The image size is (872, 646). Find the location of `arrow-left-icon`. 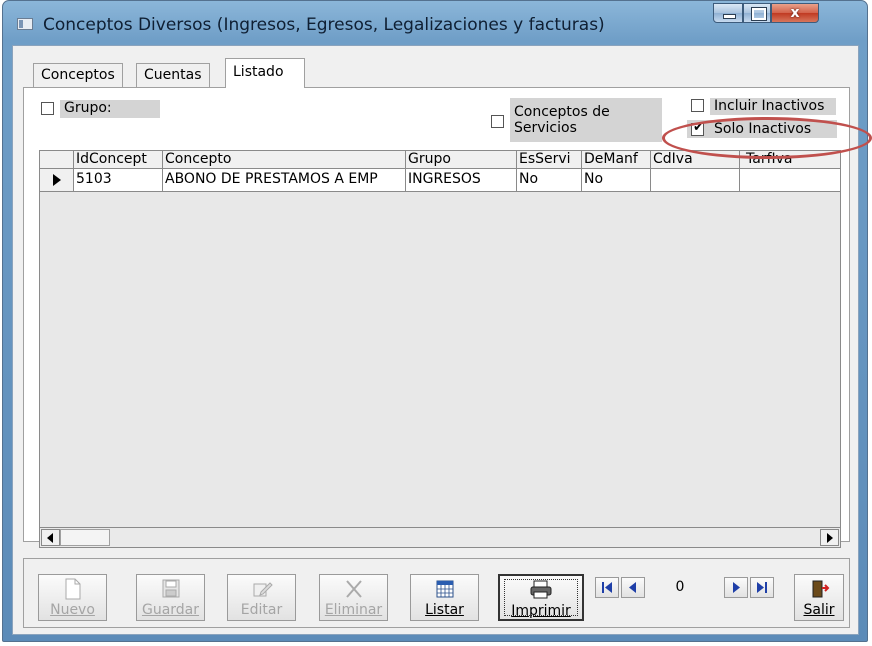

arrow-left-icon is located at coordinates (50, 538).